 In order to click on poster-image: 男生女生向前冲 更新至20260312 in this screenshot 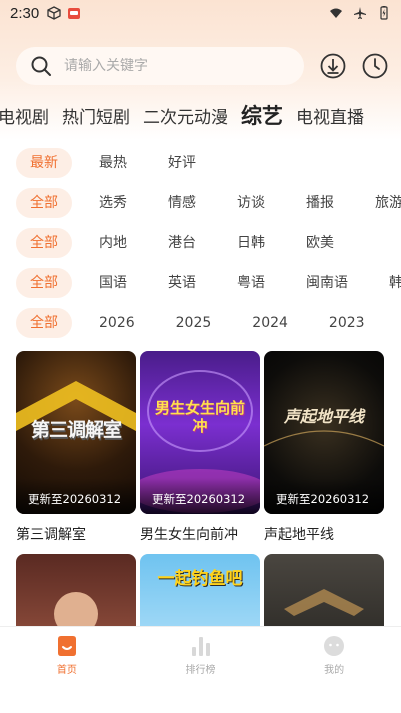, I will do `click(200, 432)`.